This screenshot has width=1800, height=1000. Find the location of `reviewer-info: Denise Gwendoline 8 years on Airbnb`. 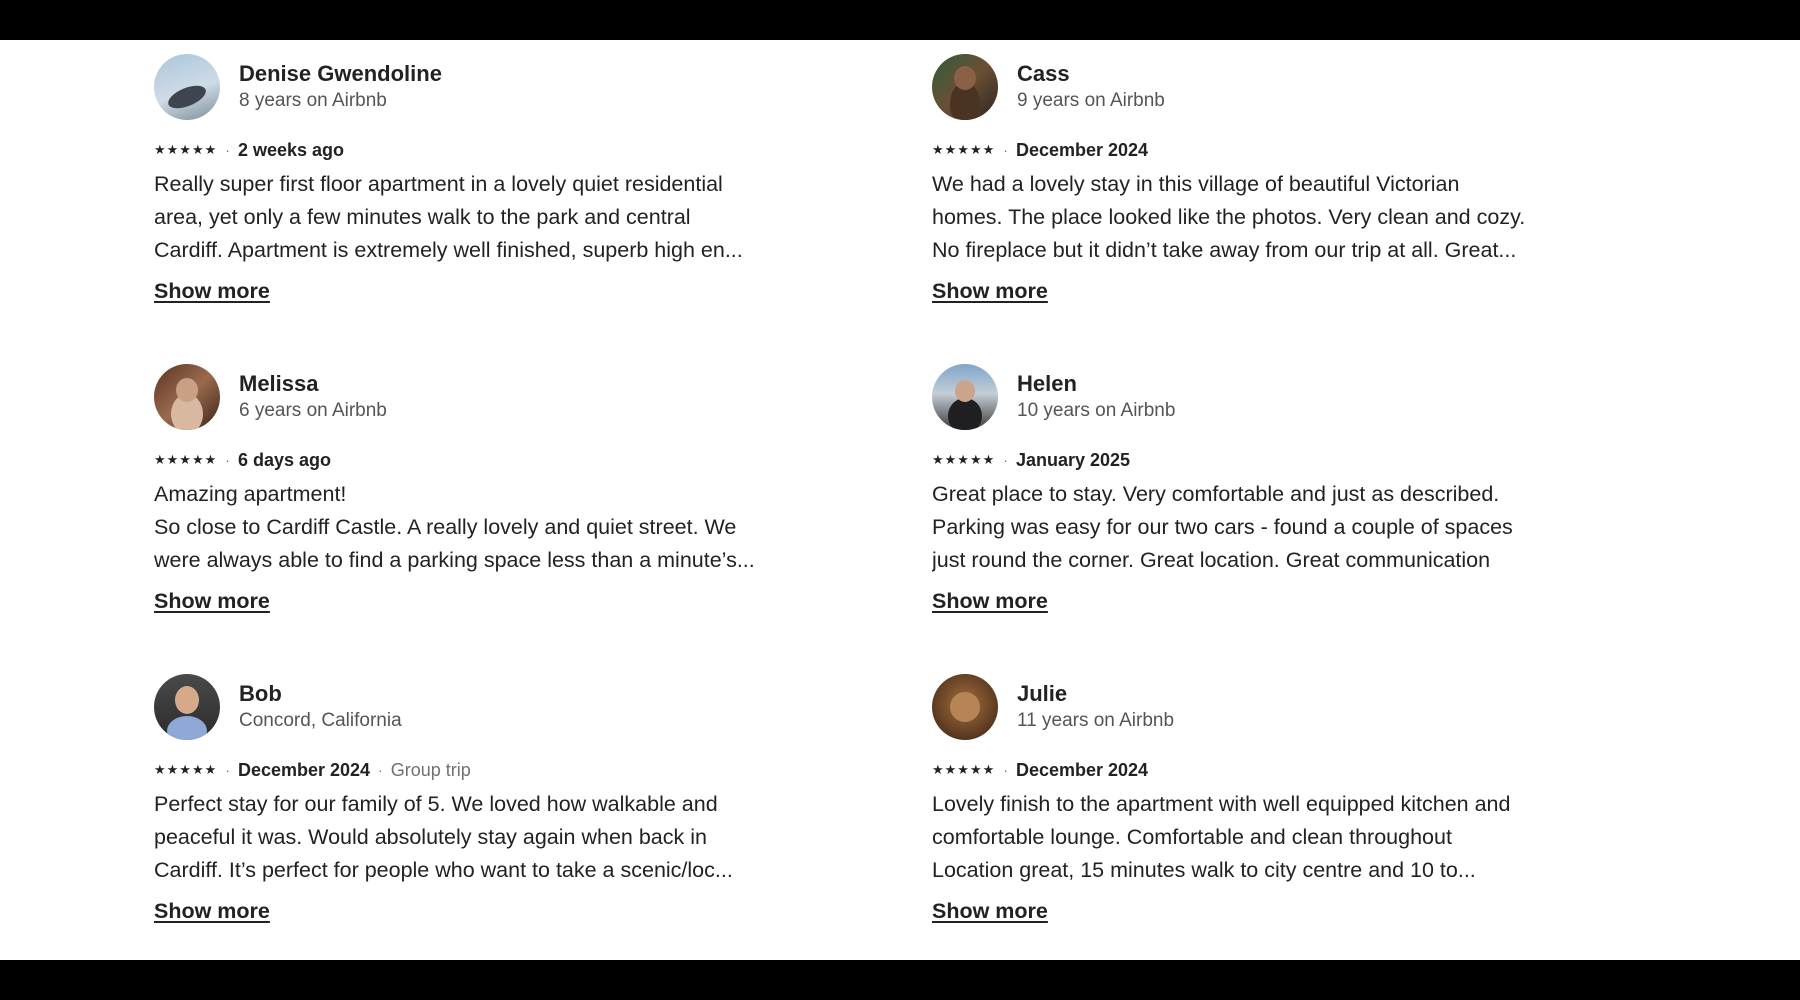

reviewer-info: Denise Gwendoline 8 years on Airbnb is located at coordinates (340, 87).